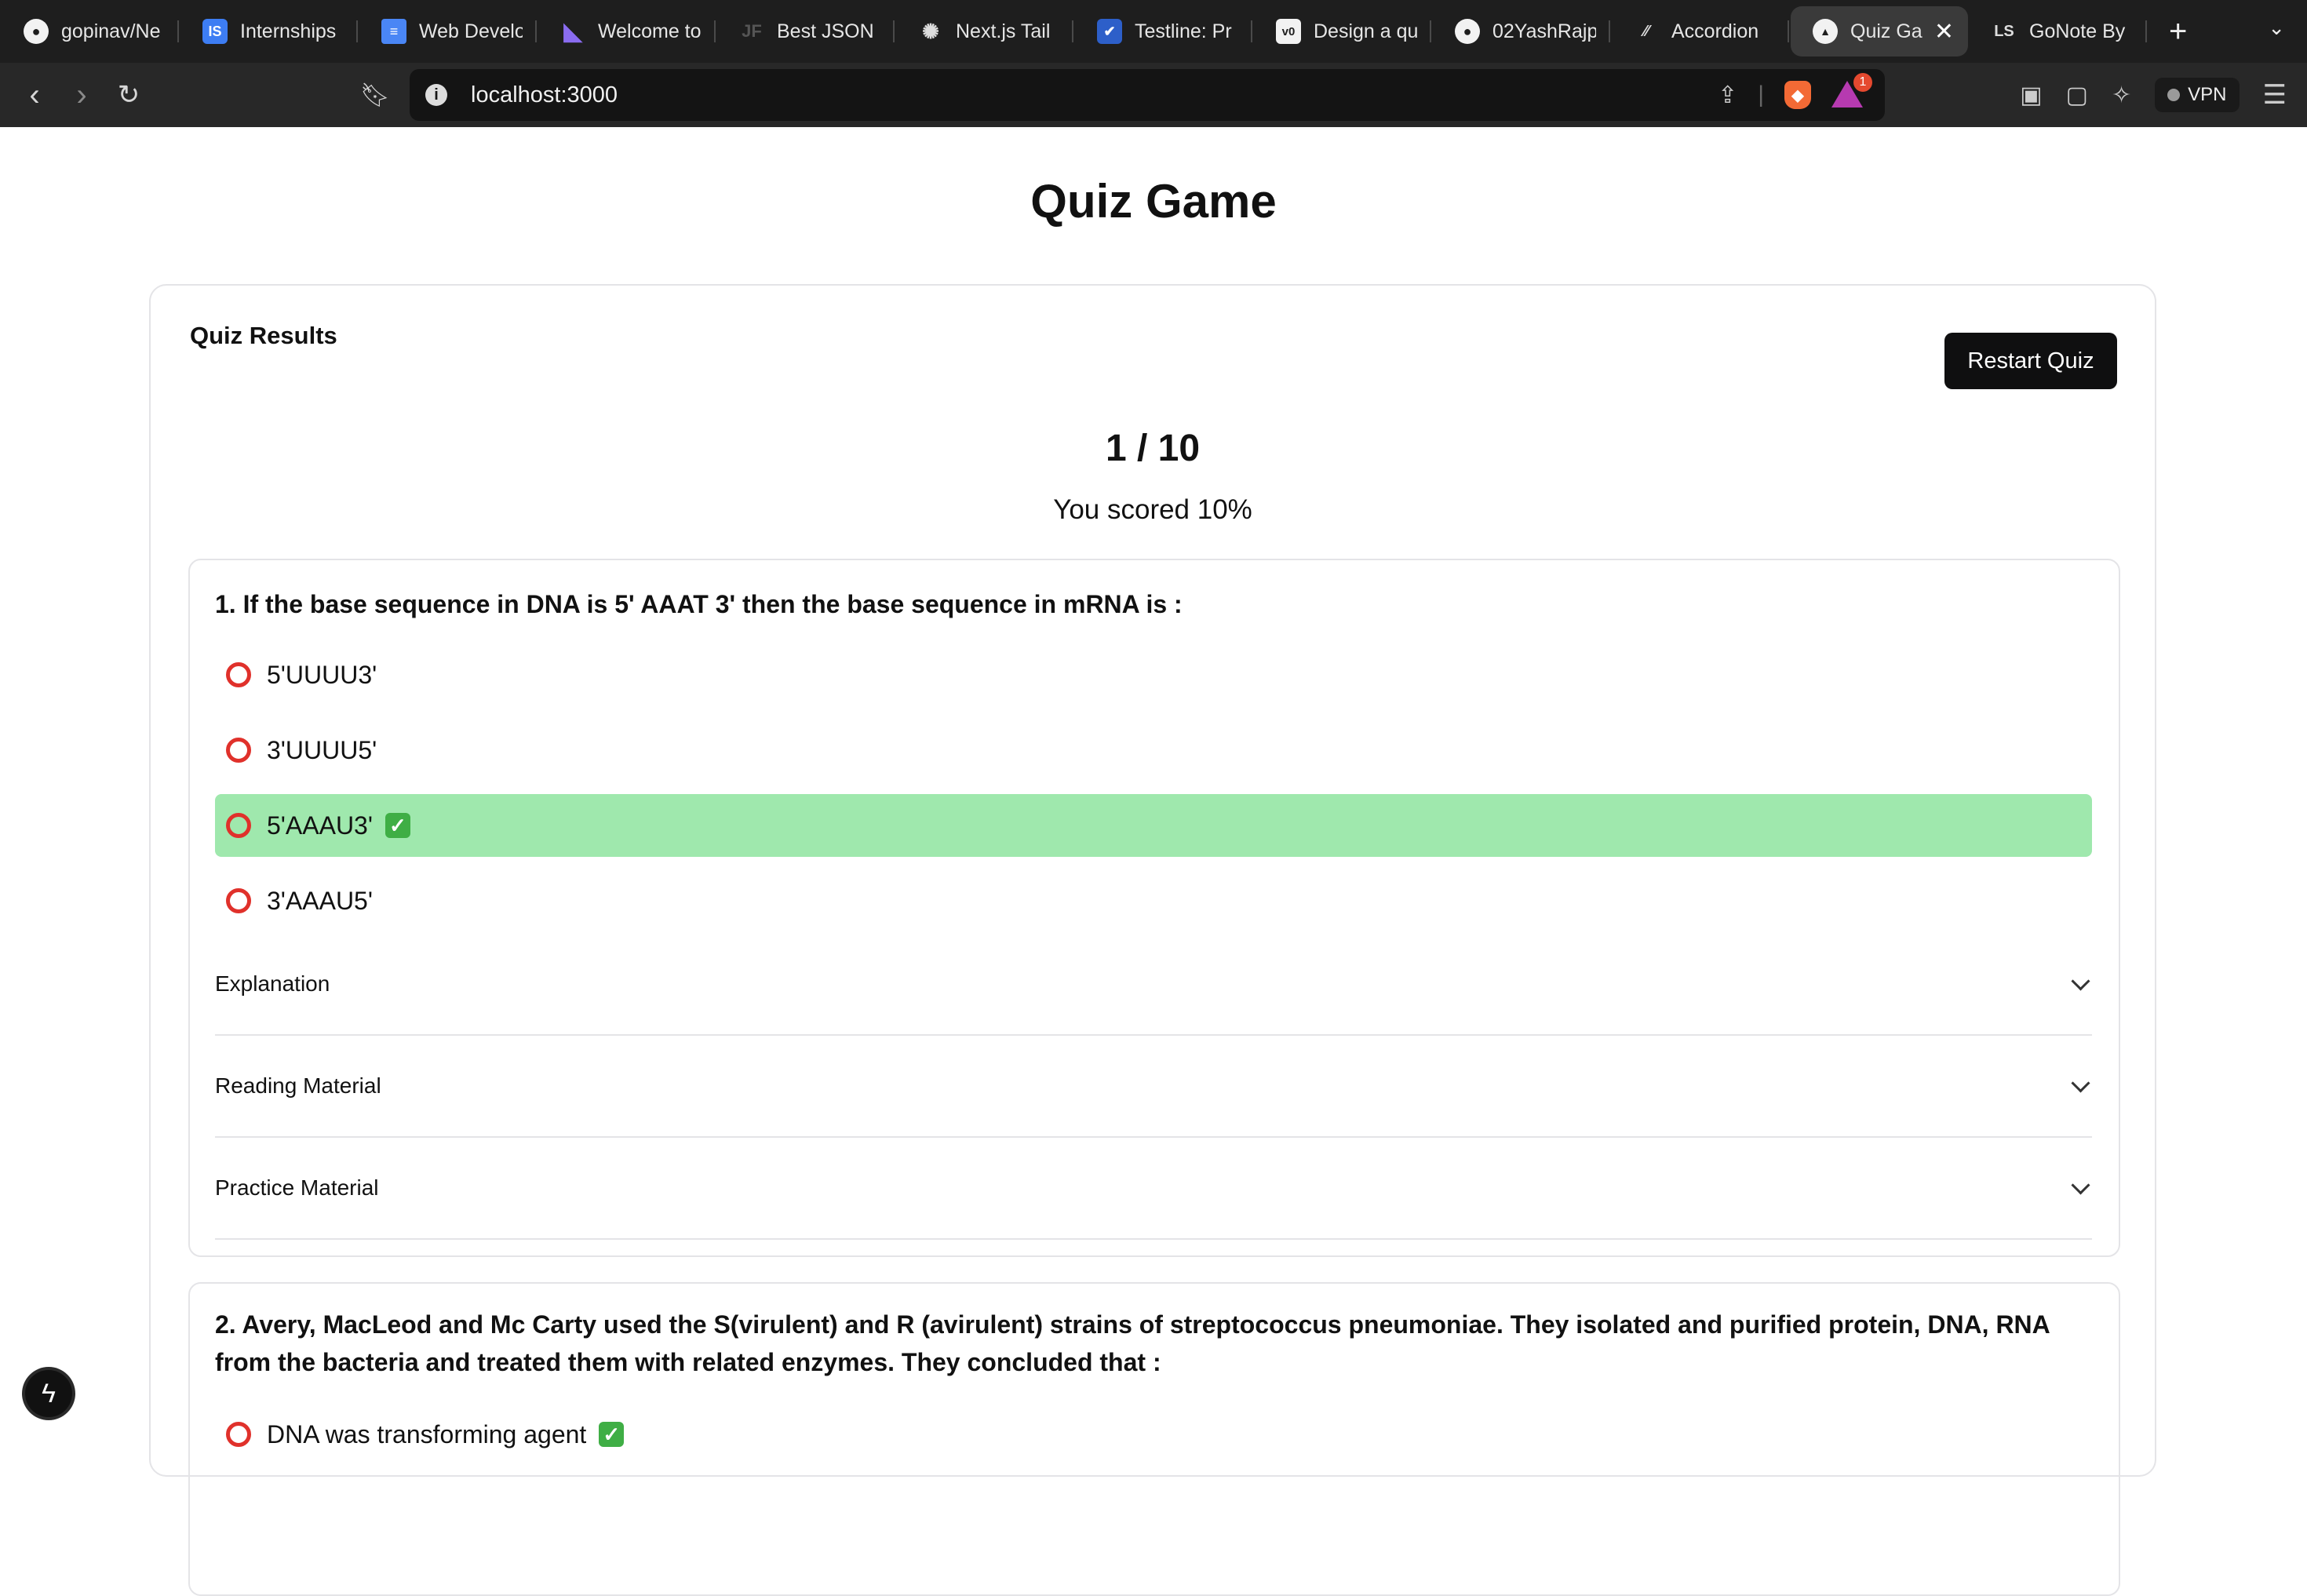 Image resolution: width=2307 pixels, height=1596 pixels. What do you see at coordinates (320, 900) in the screenshot?
I see `option-label: 3'AAAU5'` at bounding box center [320, 900].